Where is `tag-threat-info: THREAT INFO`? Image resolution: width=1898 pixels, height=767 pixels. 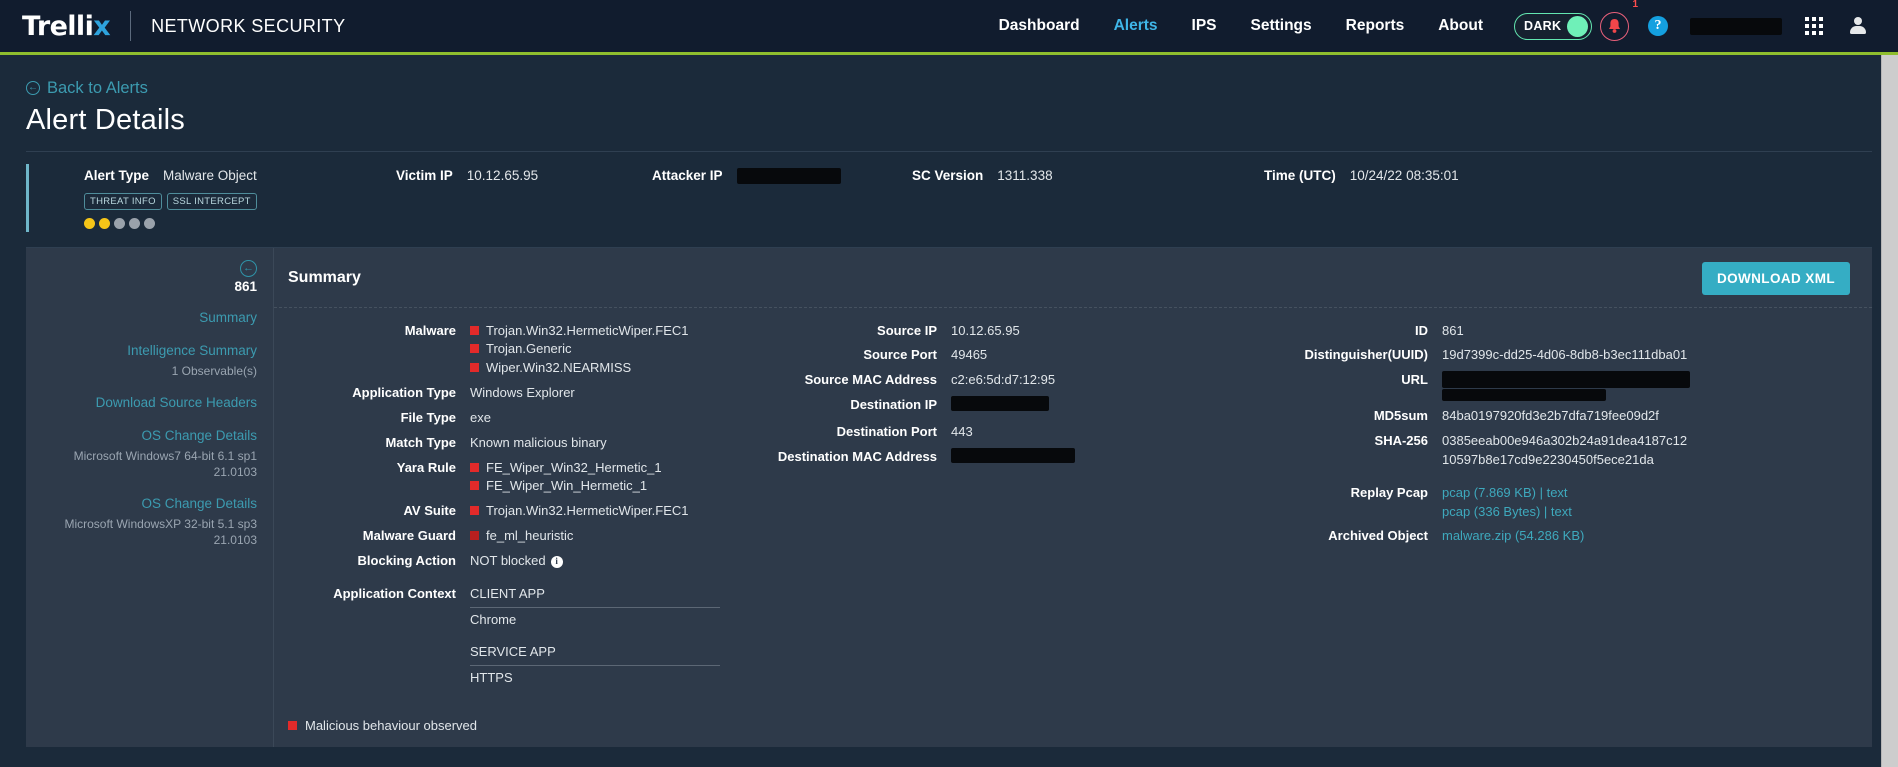 tag-threat-info: THREAT INFO is located at coordinates (123, 201).